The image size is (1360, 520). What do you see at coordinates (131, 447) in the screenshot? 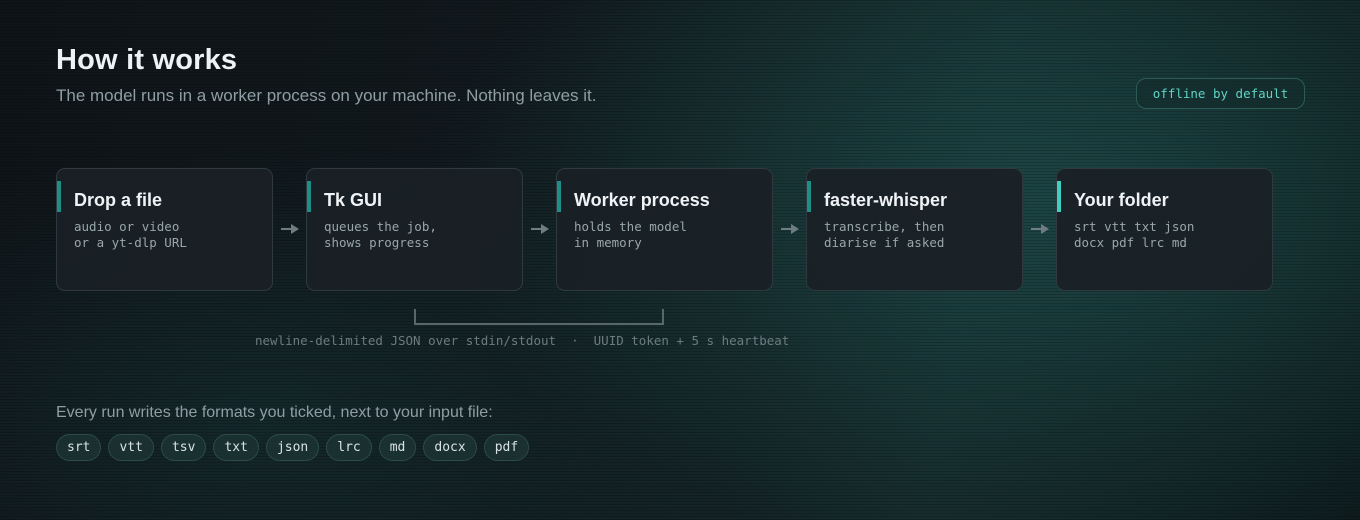
I see `format-chip-vtt: vtt` at bounding box center [131, 447].